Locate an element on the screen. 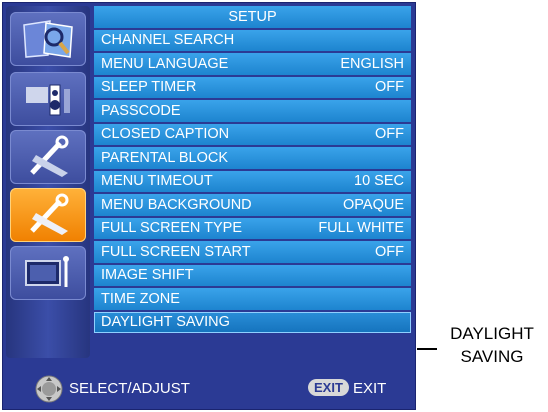 Image resolution: width=548 pixels, height=412 pixels. menu-item-channel-search: CHANNEL SEARCH is located at coordinates (252, 40).